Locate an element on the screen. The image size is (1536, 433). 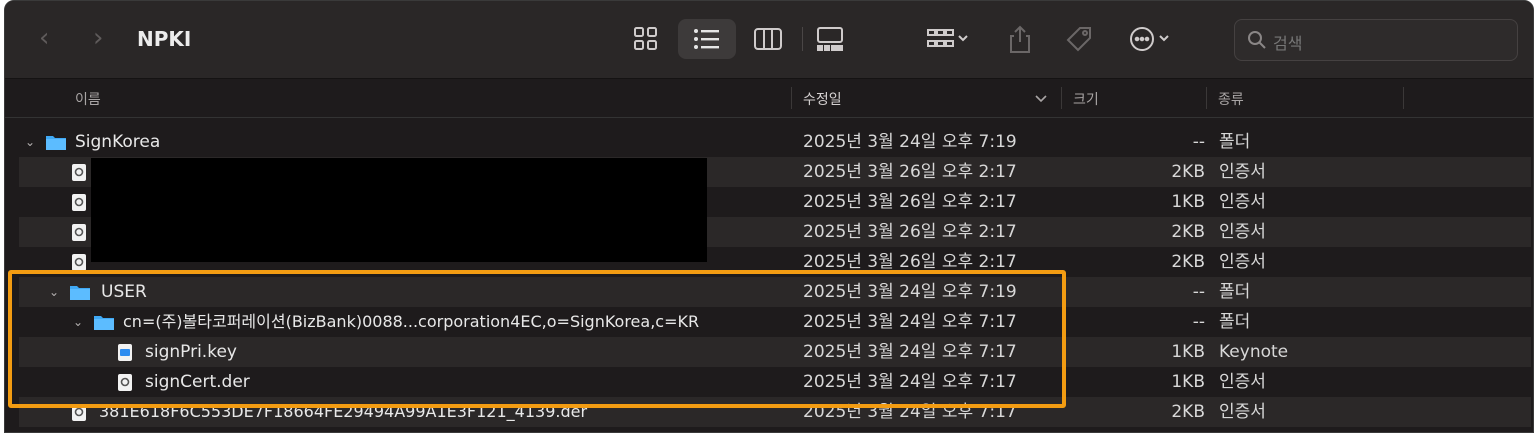
list-item: ⌄ SignKorea 2025년 3월 24일 오후 7:19 -- 폴더 is located at coordinates (775, 142).